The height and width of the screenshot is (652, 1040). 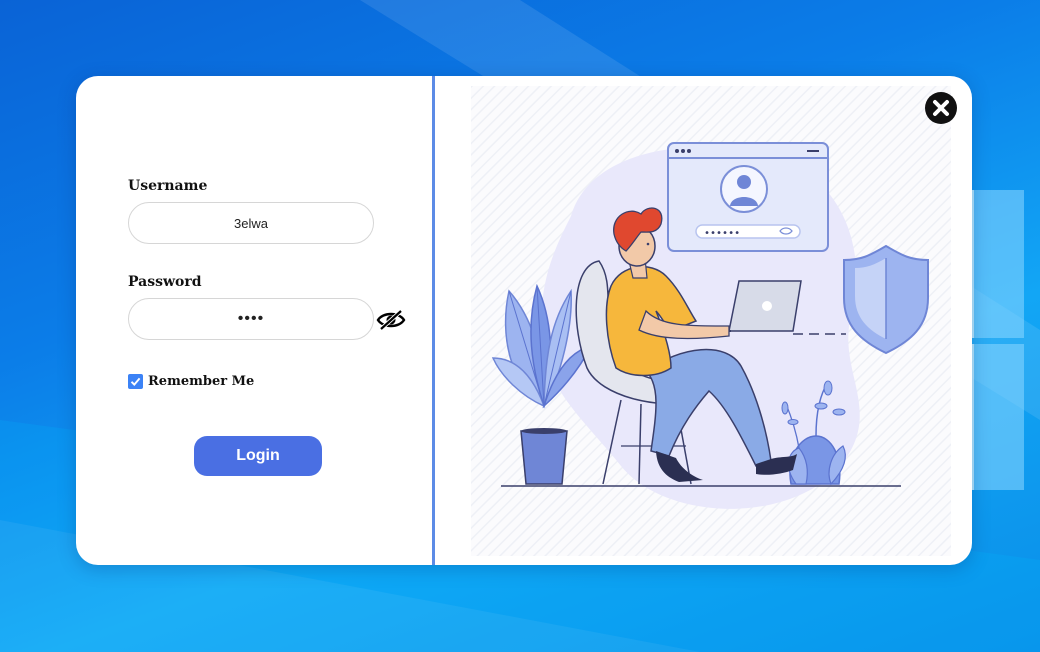 I want to click on remember-me-checkbox, so click(x=135, y=381).